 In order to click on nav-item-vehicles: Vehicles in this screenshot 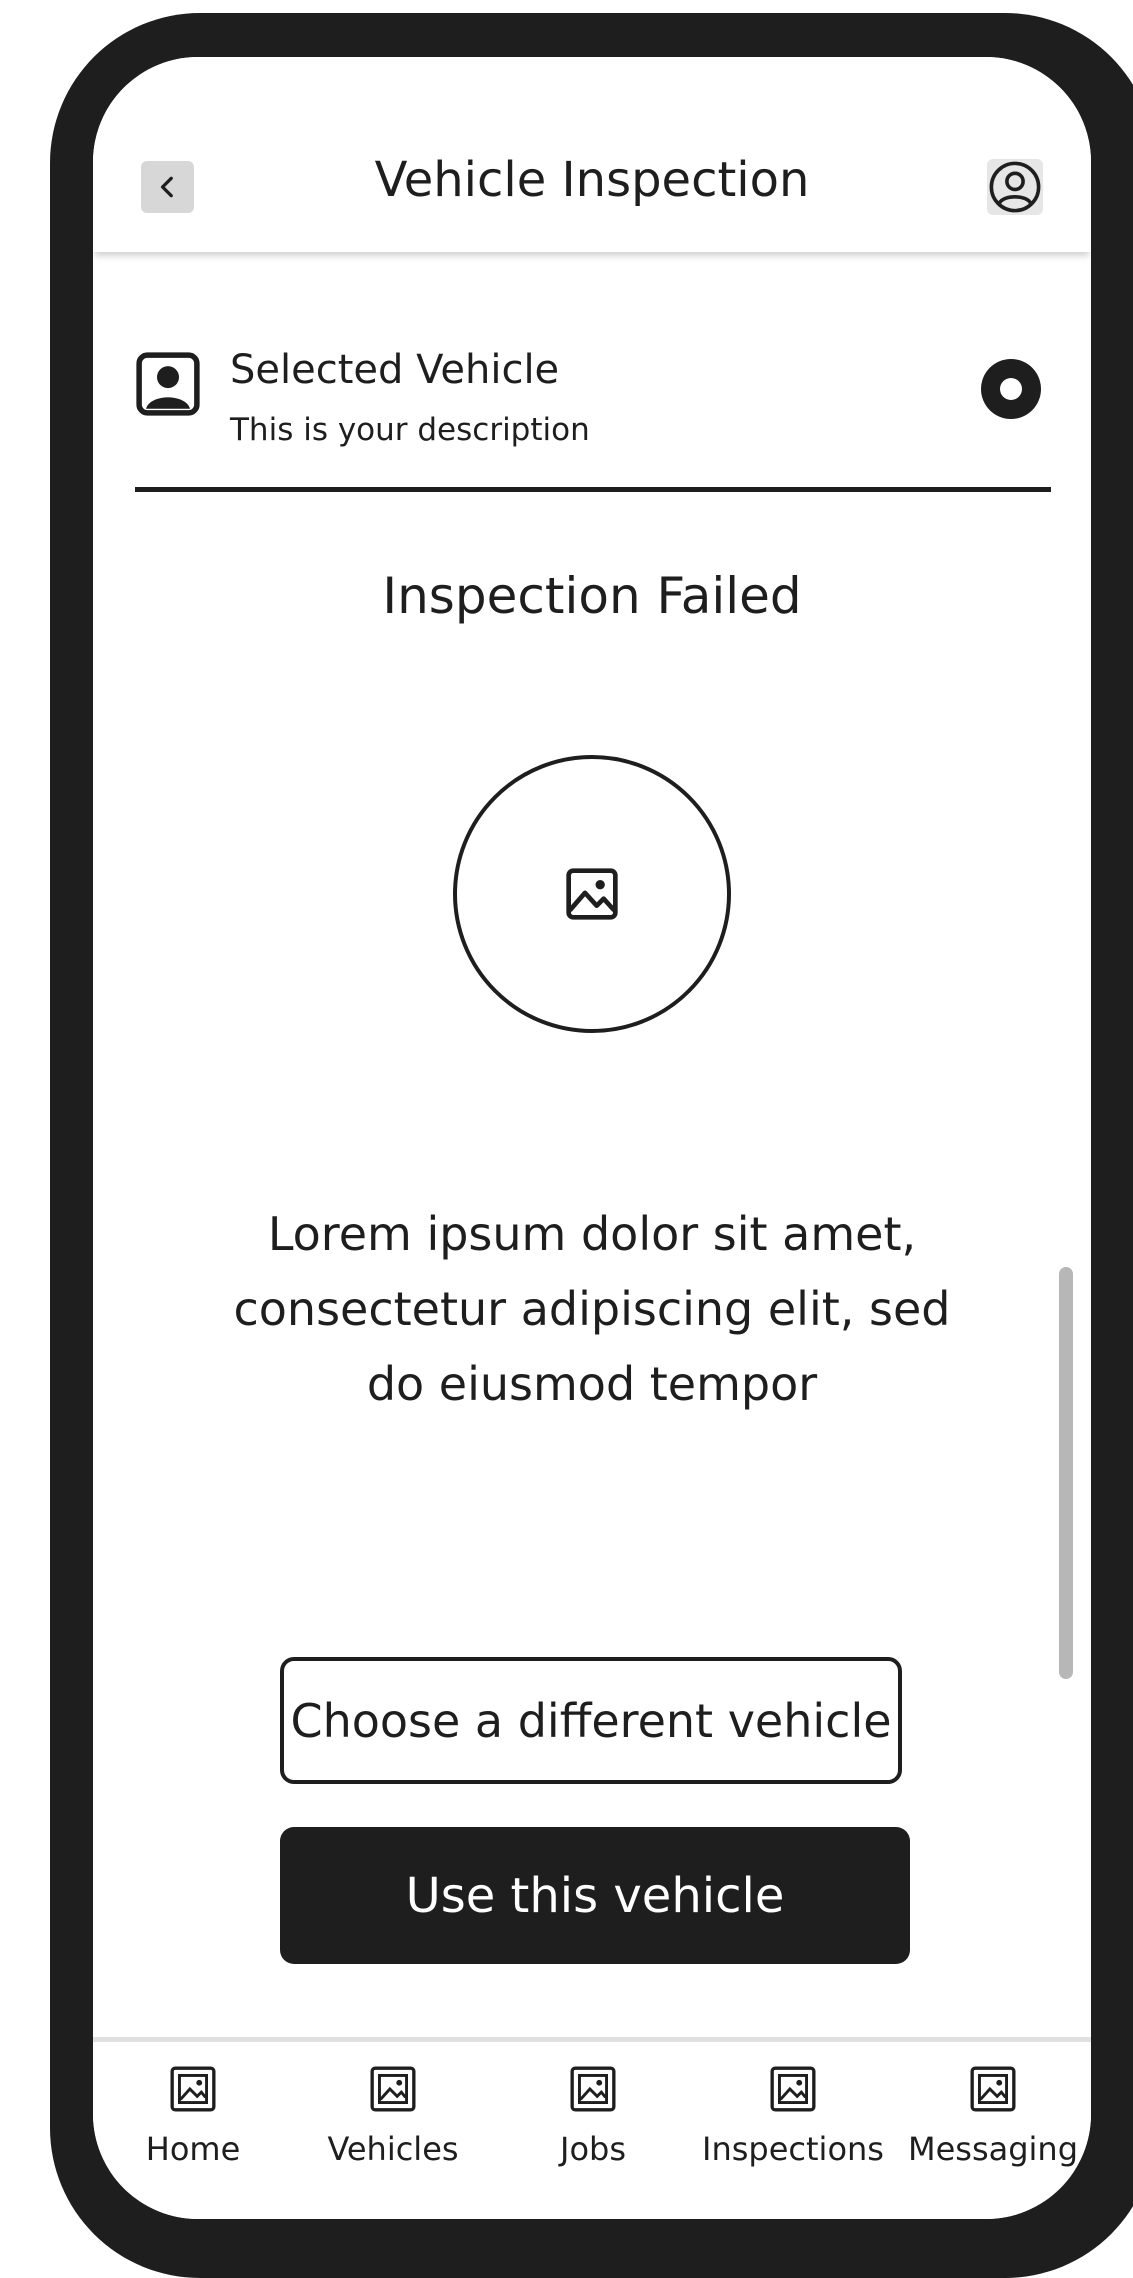, I will do `click(393, 2116)`.